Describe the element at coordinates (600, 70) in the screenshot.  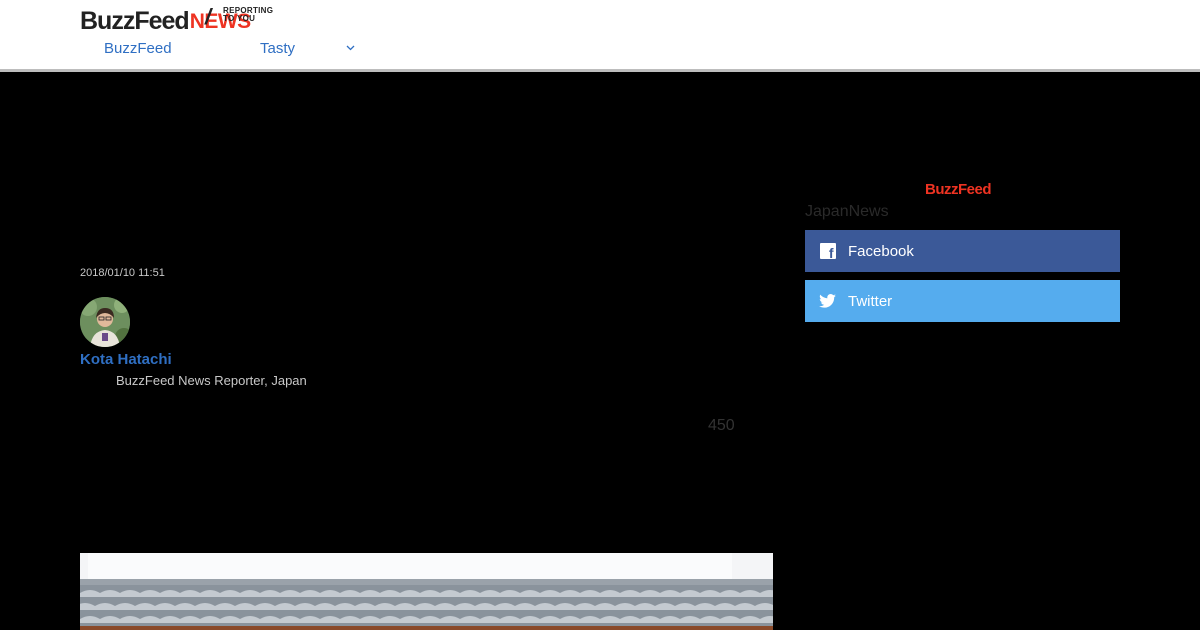
I see `header-divider` at that location.